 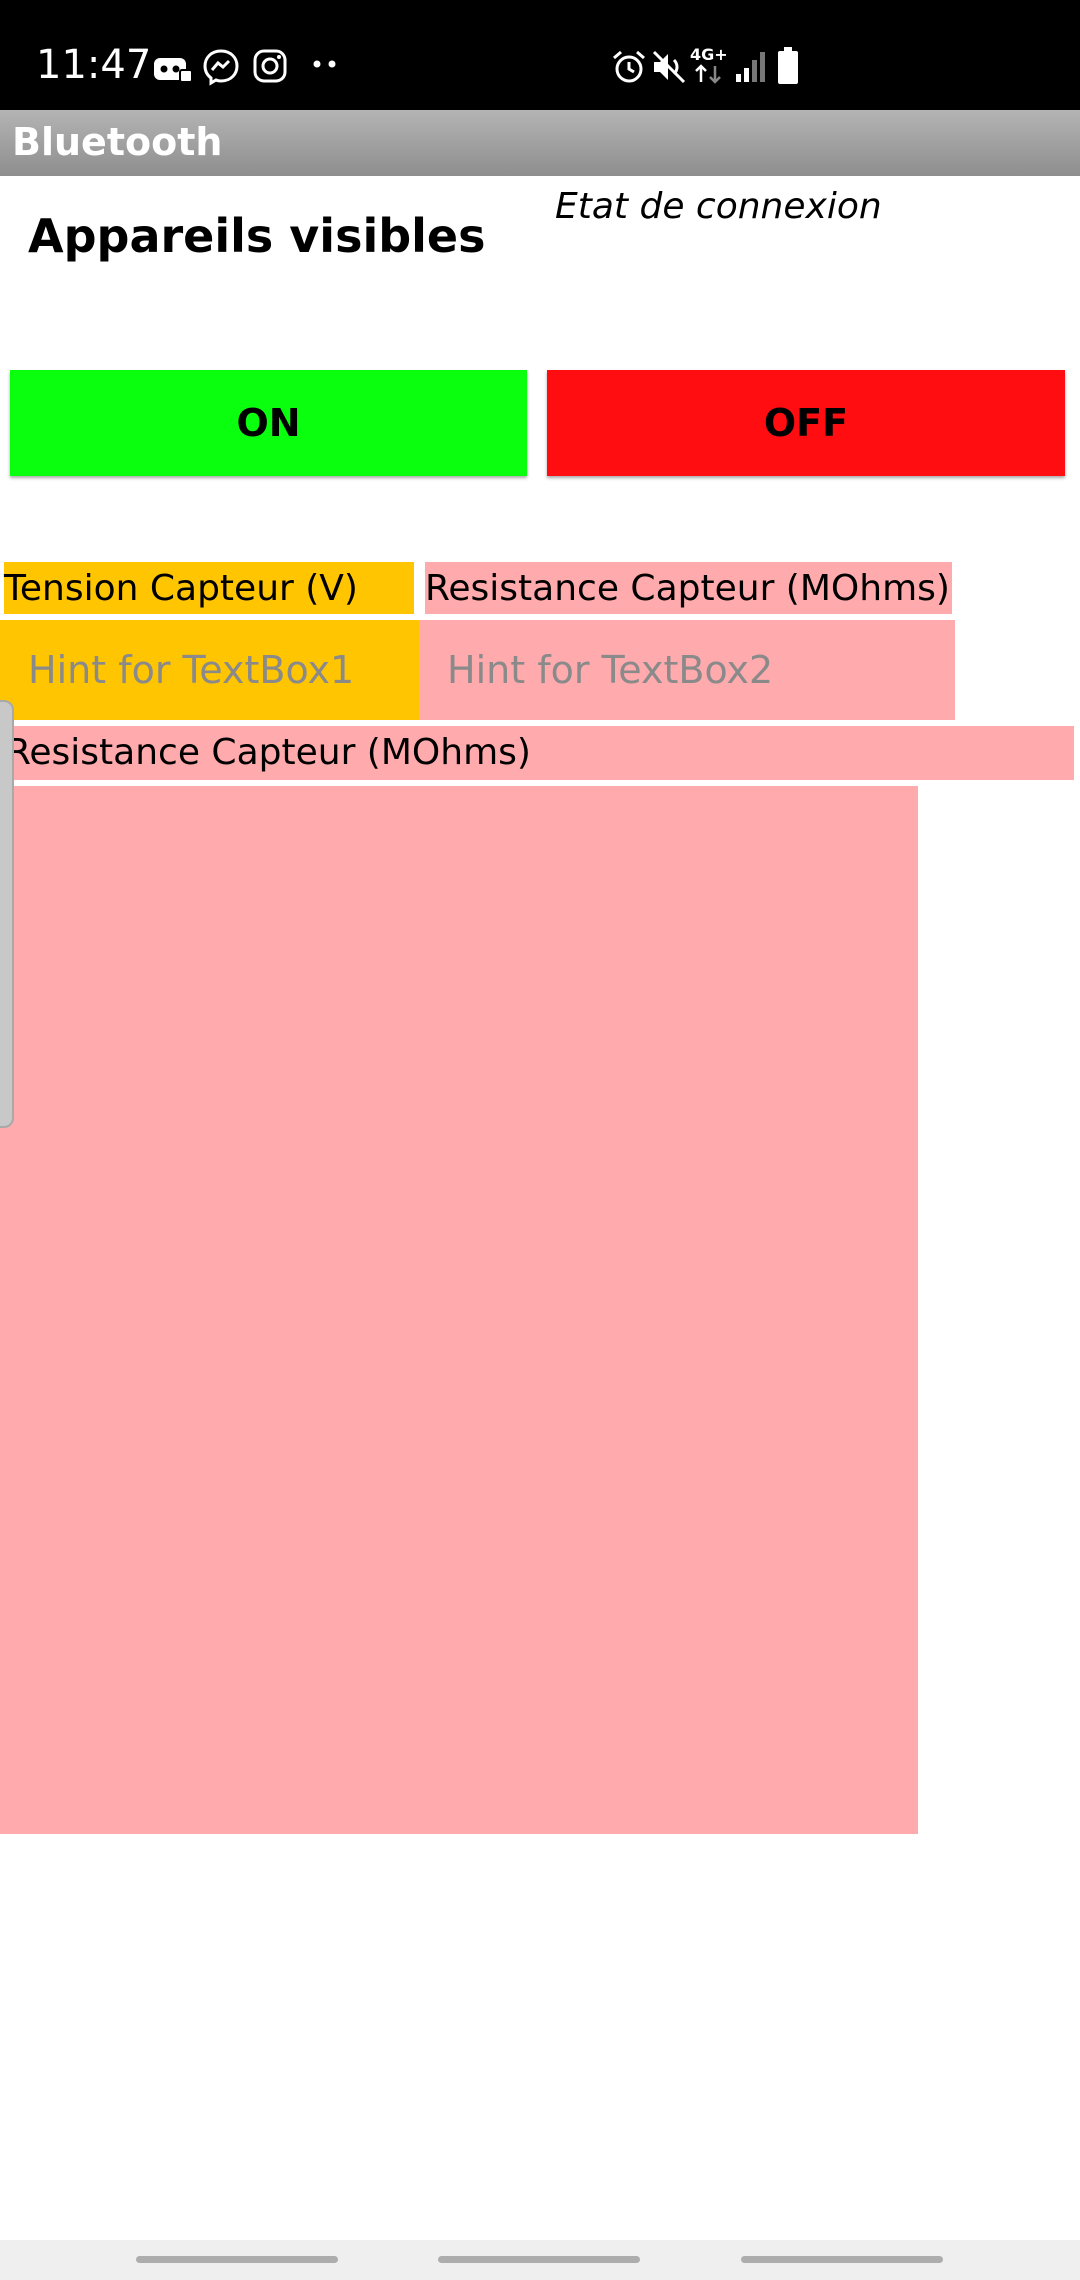 I want to click on nav-back-button, so click(x=842, y=2259).